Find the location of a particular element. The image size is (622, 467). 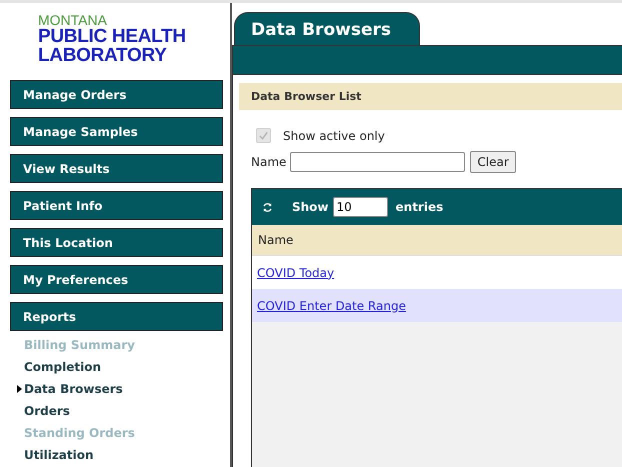

nav-button: My Preferences is located at coordinates (116, 279).